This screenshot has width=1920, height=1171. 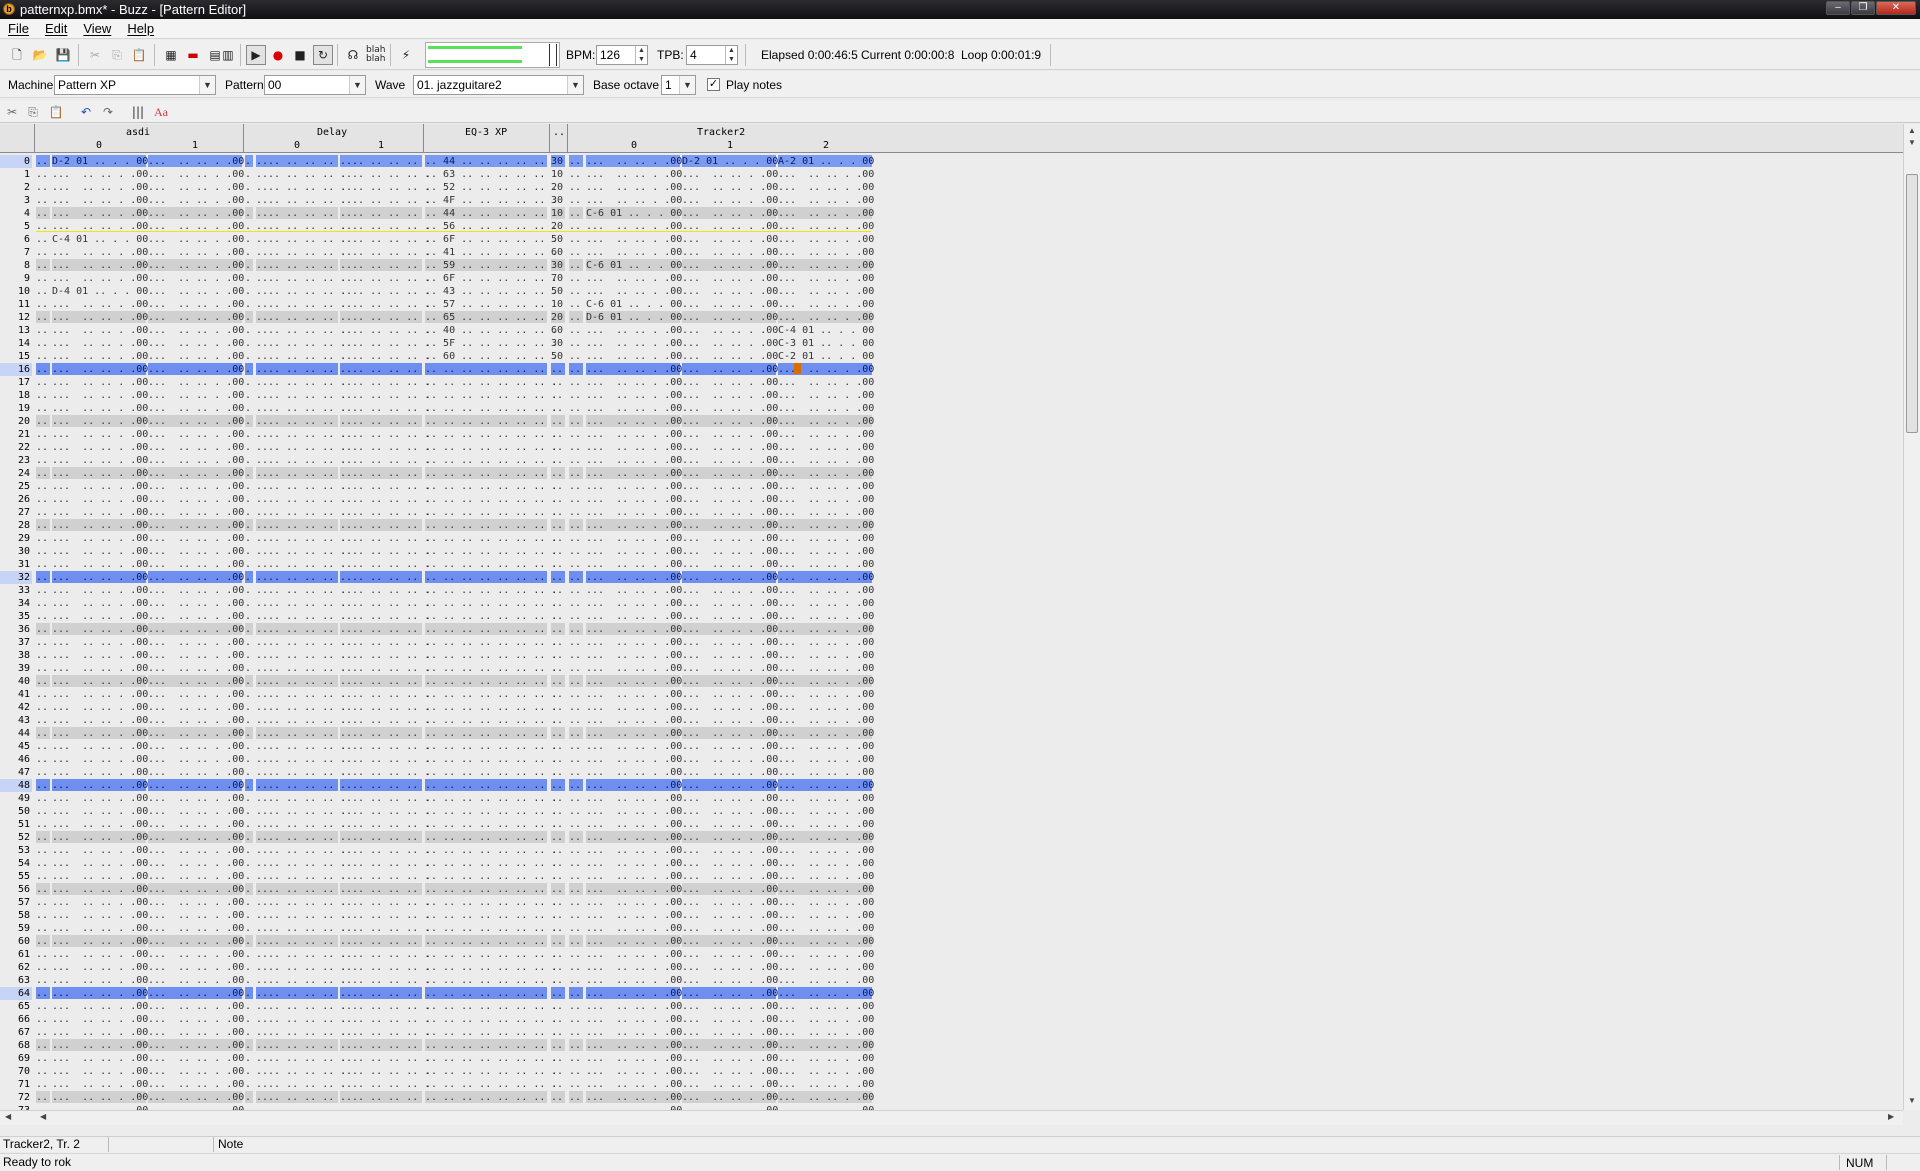 I want to click on pattern-cell: D-2 01 .. . . 00, so click(x=100, y=161).